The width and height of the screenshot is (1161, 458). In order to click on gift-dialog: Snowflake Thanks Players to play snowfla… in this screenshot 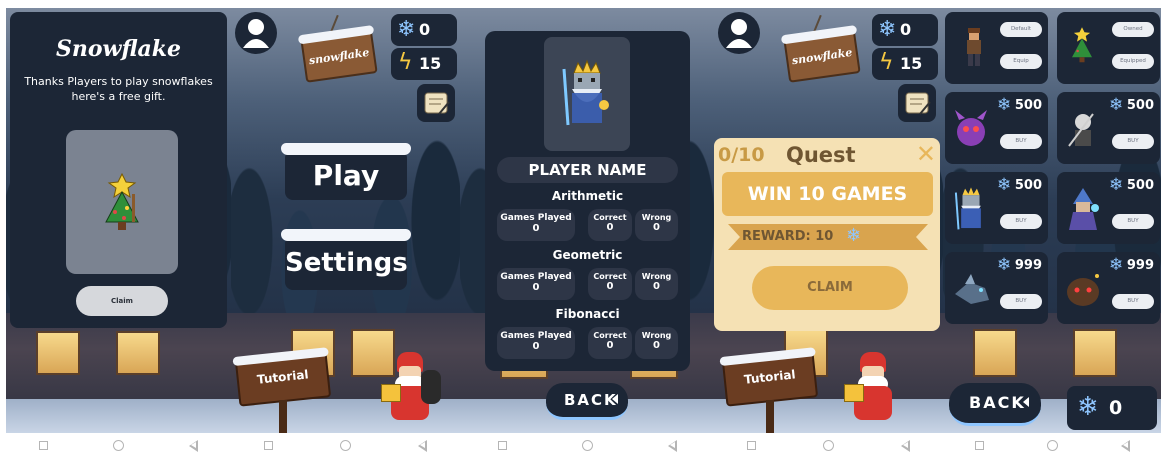, I will do `click(118, 170)`.